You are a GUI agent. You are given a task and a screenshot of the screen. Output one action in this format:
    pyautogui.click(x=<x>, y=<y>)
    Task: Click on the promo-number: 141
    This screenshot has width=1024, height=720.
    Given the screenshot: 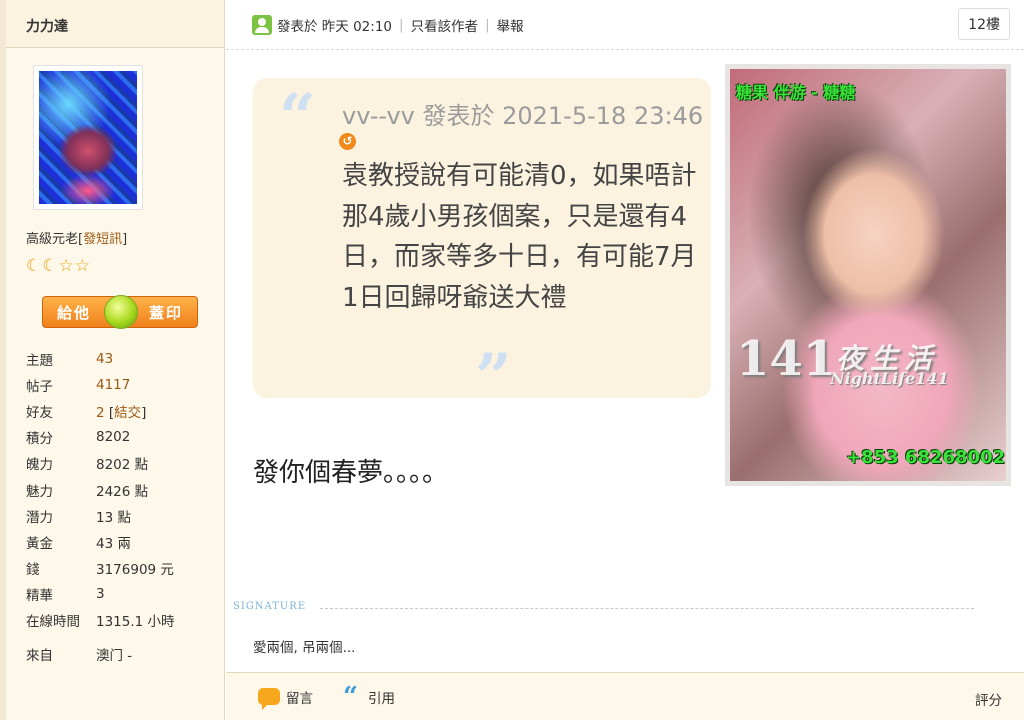 What is the action you would take?
    pyautogui.click(x=786, y=359)
    